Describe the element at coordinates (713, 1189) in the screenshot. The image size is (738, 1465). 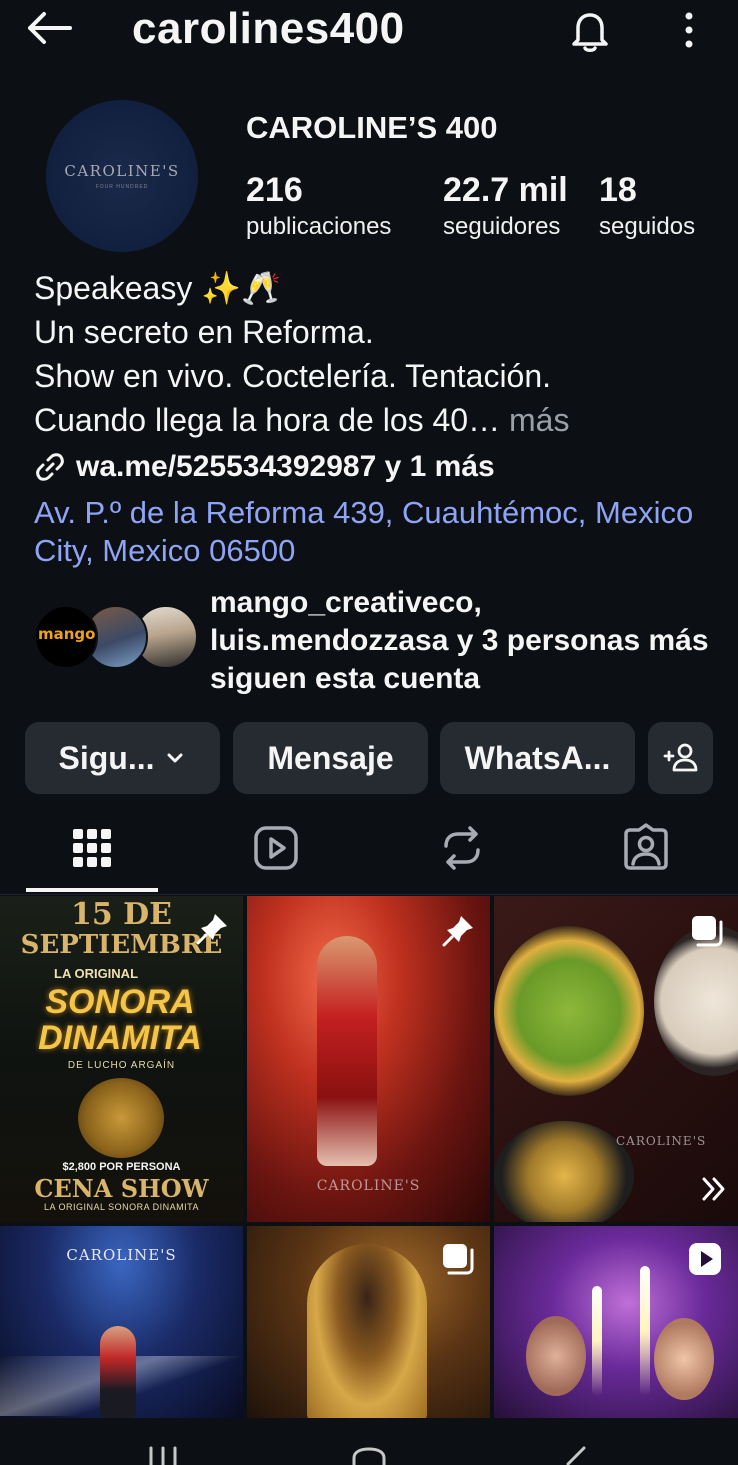
I see `chevrons-right-icon` at that location.